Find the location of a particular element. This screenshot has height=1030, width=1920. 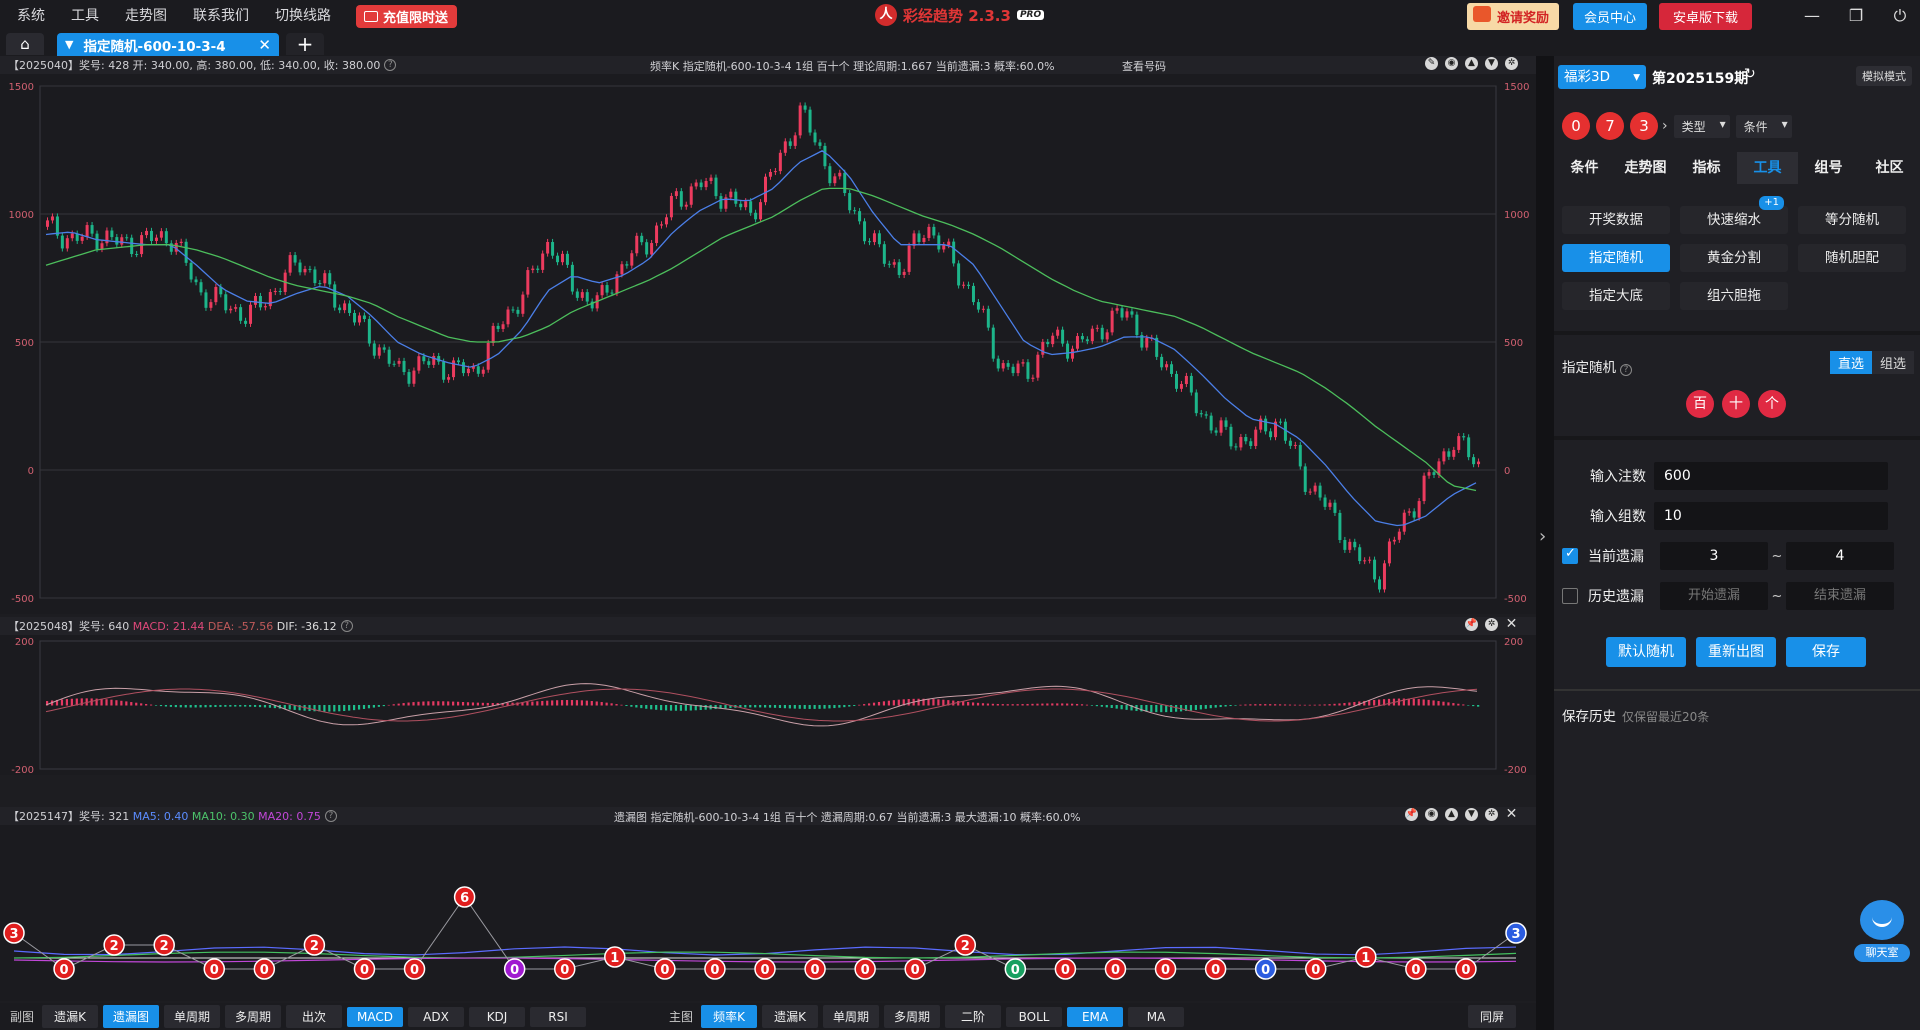

menu-trend: 走势图 is located at coordinates (146, 16).